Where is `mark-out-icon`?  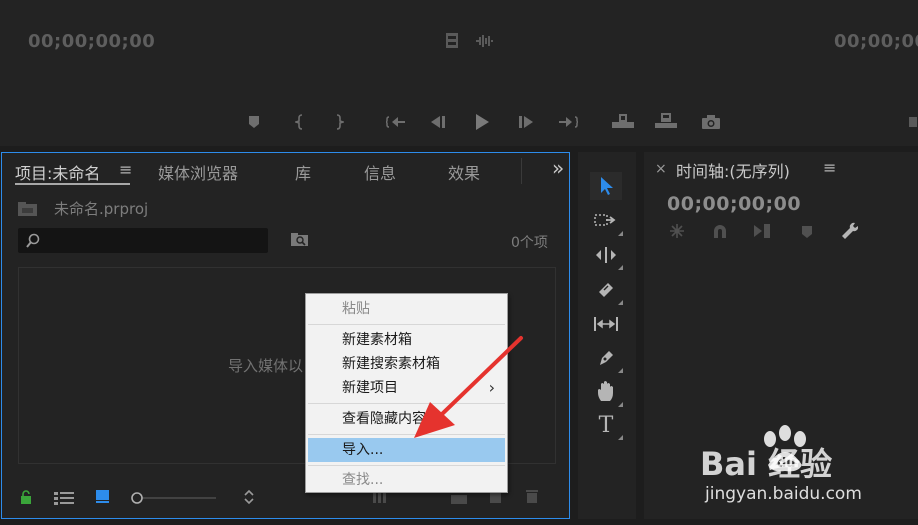 mark-out-icon is located at coordinates (339, 122).